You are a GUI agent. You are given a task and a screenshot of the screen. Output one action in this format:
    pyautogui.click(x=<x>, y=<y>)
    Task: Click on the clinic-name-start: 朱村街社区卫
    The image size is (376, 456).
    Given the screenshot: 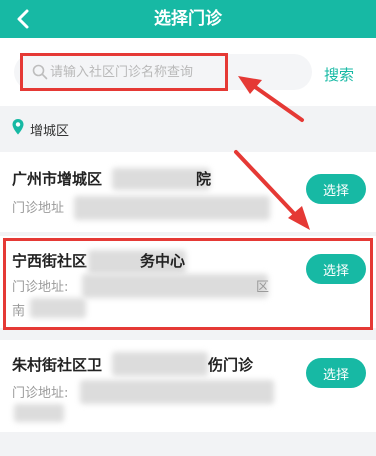 What is the action you would take?
    pyautogui.click(x=57, y=365)
    